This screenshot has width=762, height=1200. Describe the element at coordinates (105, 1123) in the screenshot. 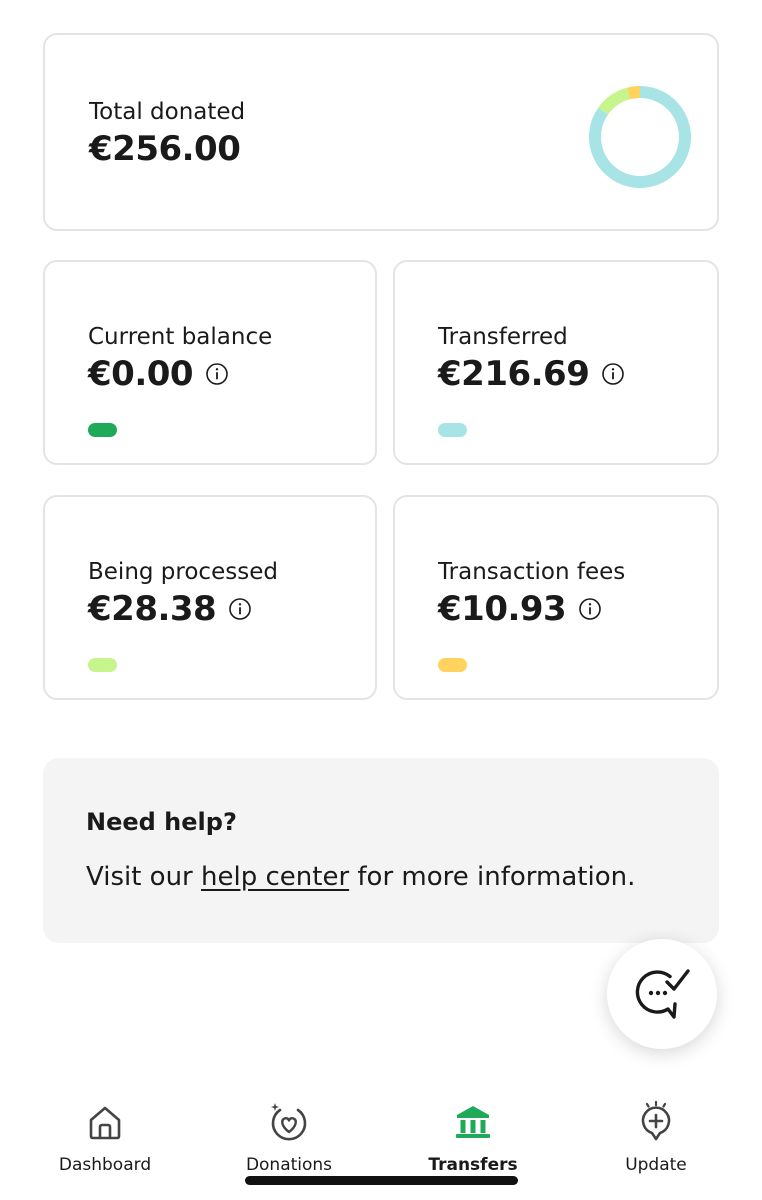

I see `home-icon` at that location.